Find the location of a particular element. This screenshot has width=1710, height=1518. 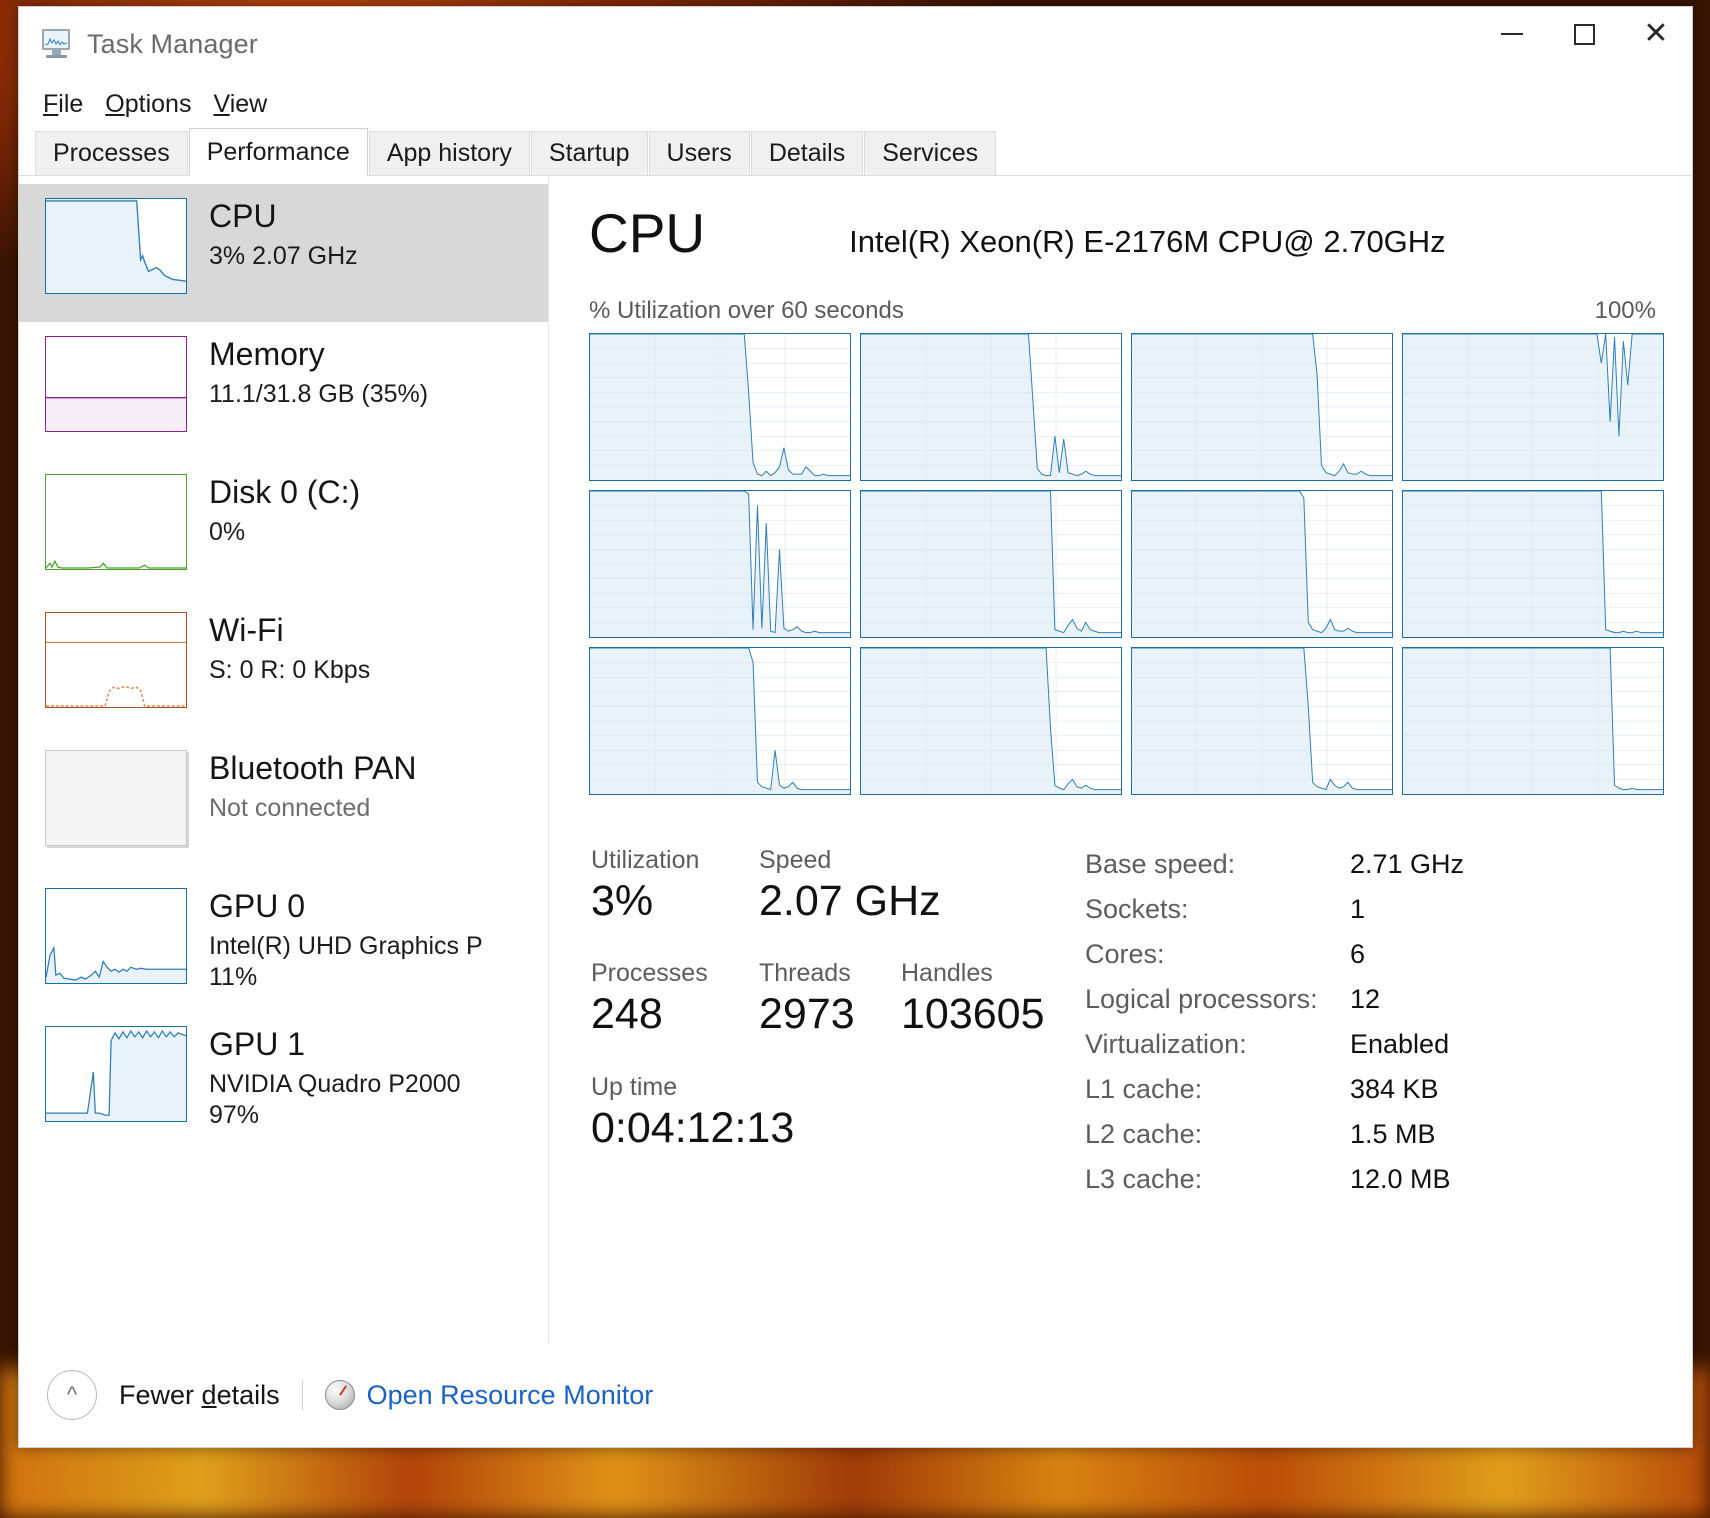

stat-handles: Handles 103605 is located at coordinates (973, 998).